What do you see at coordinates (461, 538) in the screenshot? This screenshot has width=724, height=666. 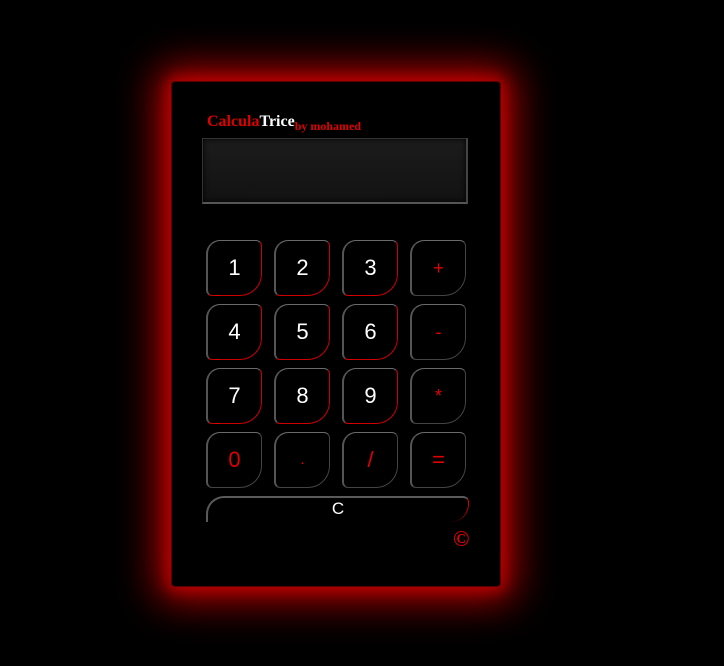 I see `copyright-icon: ©` at bounding box center [461, 538].